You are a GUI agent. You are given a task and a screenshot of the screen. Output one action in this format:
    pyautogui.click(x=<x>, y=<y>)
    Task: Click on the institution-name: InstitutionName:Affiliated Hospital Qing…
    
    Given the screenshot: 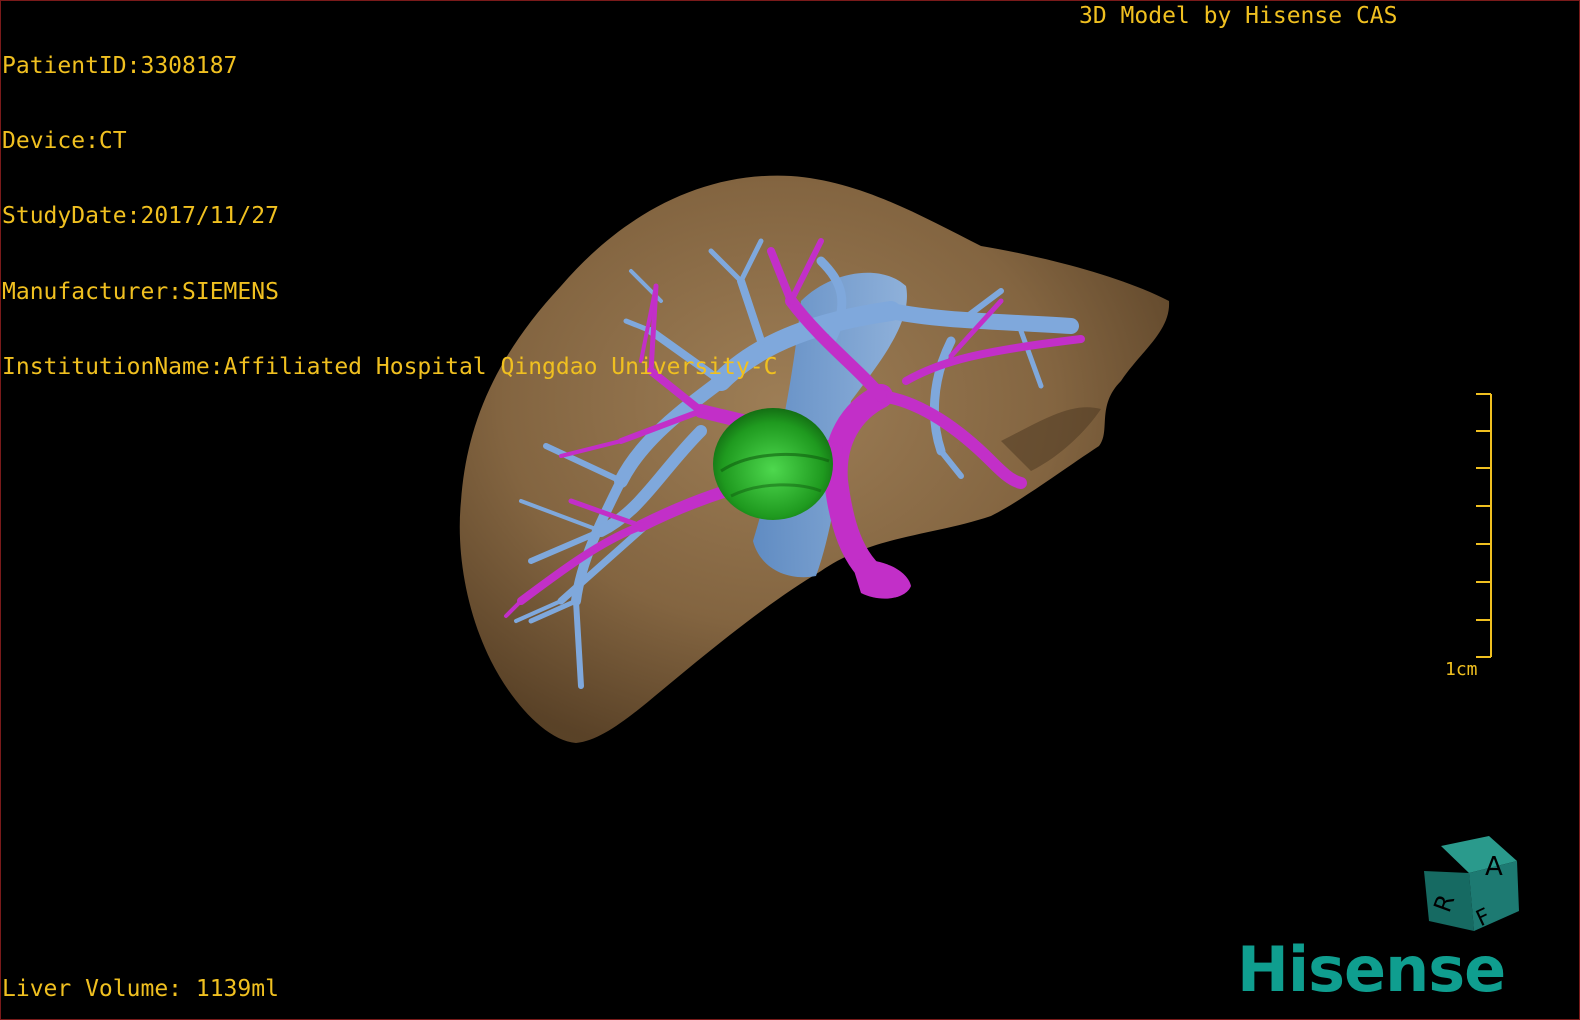 What is the action you would take?
    pyautogui.click(x=390, y=366)
    